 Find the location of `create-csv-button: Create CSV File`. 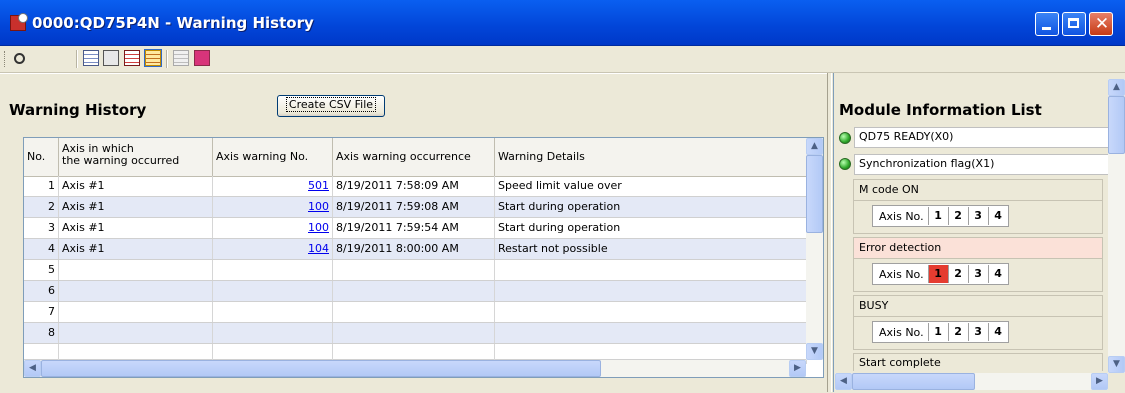

create-csv-button: Create CSV File is located at coordinates (331, 106).